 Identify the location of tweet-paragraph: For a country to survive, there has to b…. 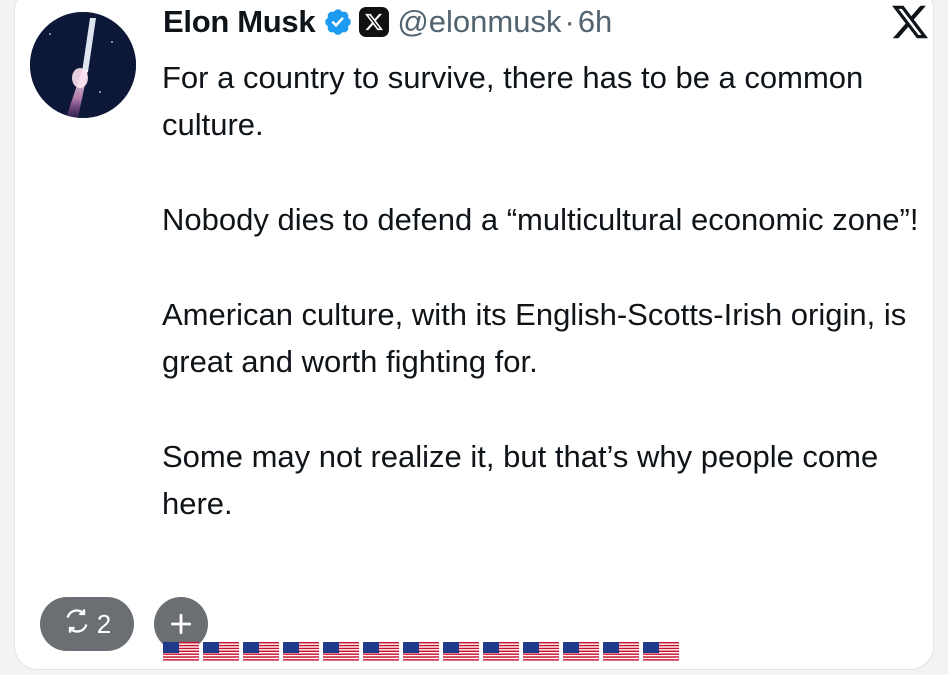
(513, 101).